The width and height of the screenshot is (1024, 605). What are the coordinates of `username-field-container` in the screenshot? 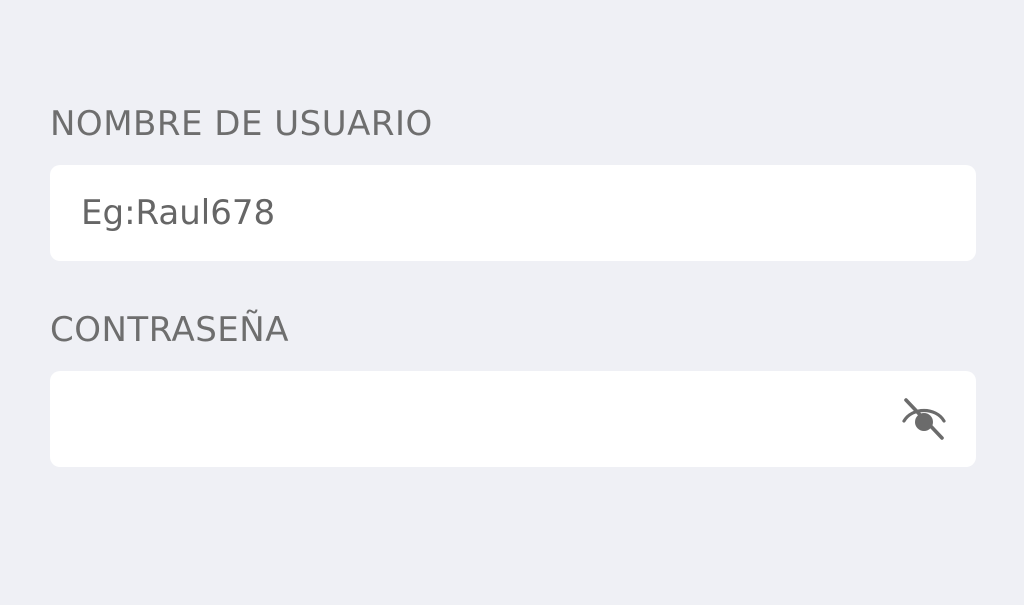 It's located at (513, 213).